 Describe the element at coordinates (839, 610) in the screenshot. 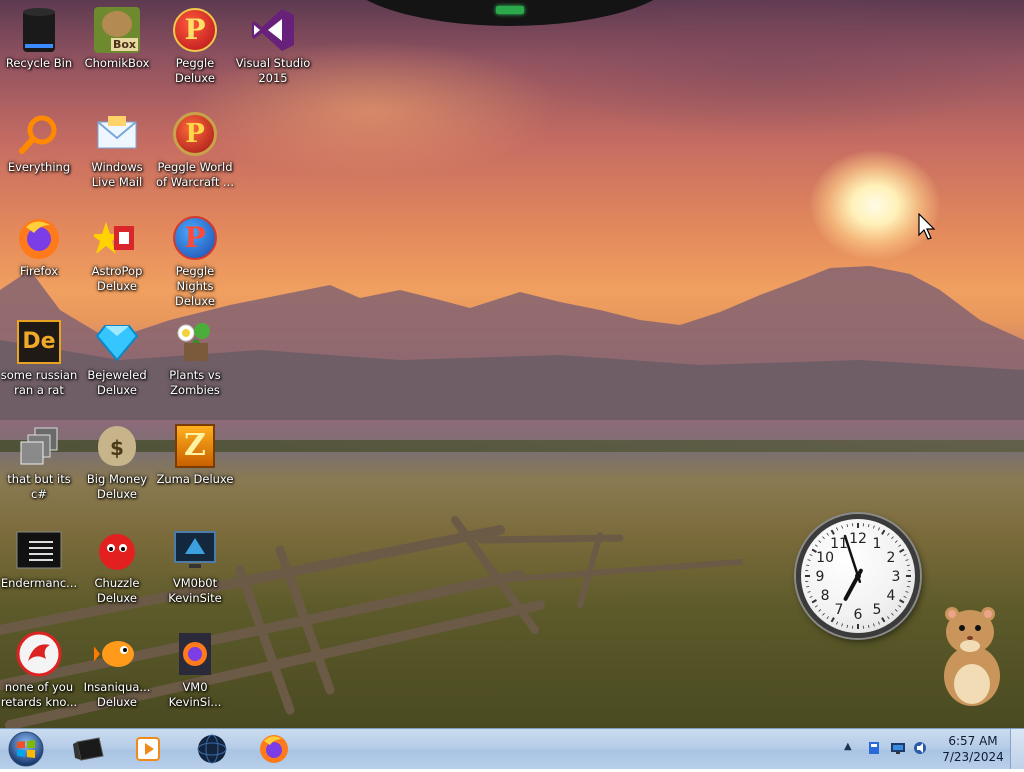

I see `clock-numeral: 7` at that location.